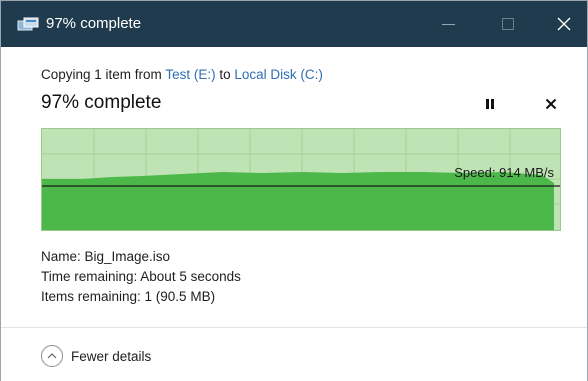 The height and width of the screenshot is (381, 588). I want to click on fewer-details-button: Fewer details, so click(96, 356).